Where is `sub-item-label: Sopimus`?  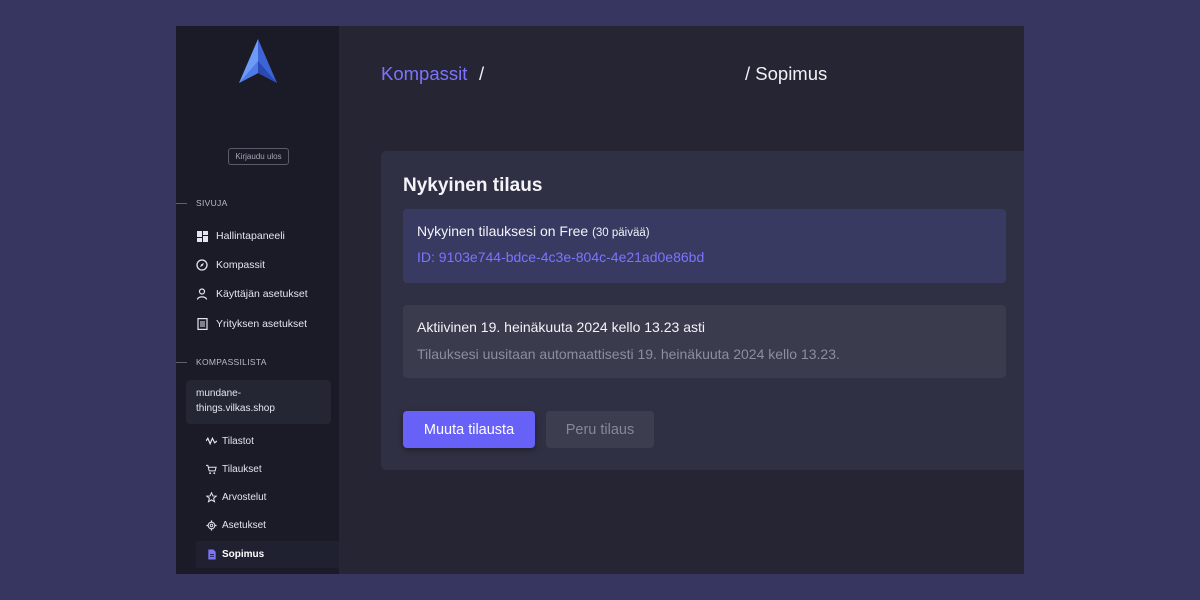 sub-item-label: Sopimus is located at coordinates (243, 554).